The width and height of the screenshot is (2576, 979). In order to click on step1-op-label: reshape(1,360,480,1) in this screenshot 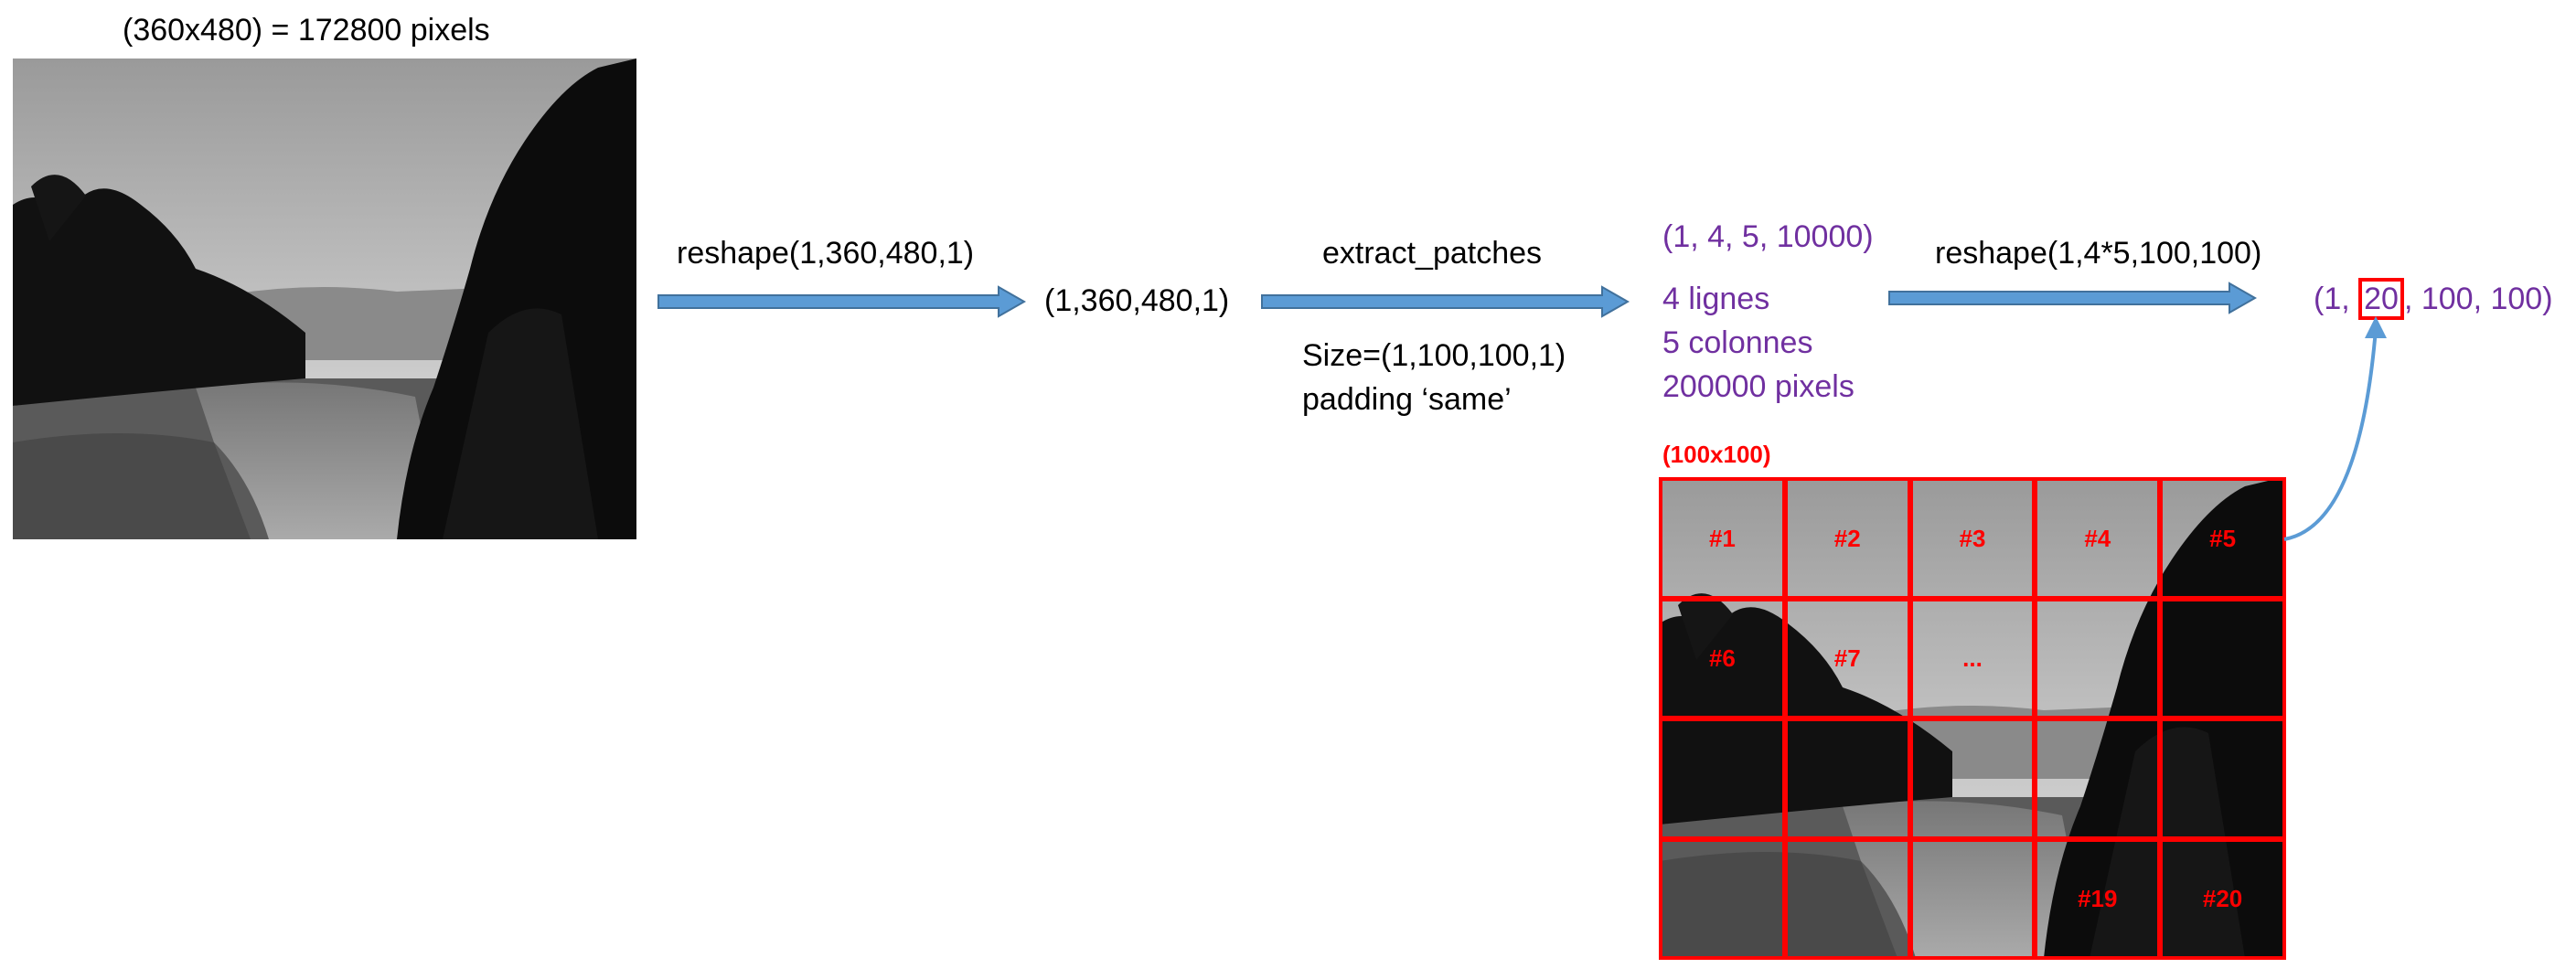, I will do `click(826, 253)`.